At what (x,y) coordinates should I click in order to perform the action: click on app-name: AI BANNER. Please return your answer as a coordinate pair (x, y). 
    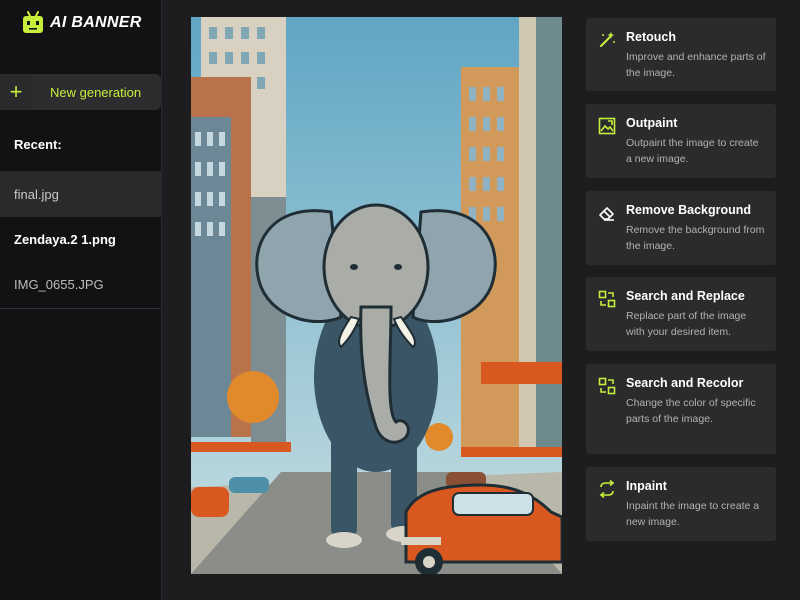
    Looking at the image, I should click on (96, 22).